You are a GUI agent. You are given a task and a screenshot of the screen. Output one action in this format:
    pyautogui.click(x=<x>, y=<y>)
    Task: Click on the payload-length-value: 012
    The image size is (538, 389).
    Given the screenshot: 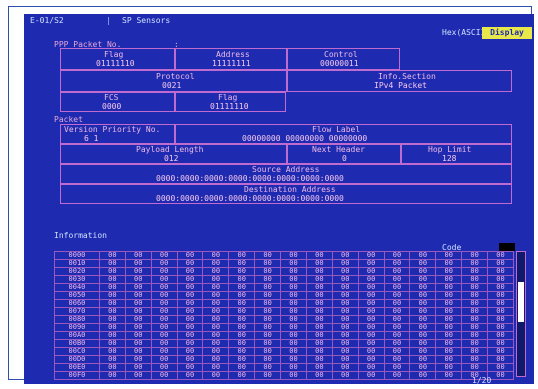 What is the action you would take?
    pyautogui.click(x=171, y=158)
    